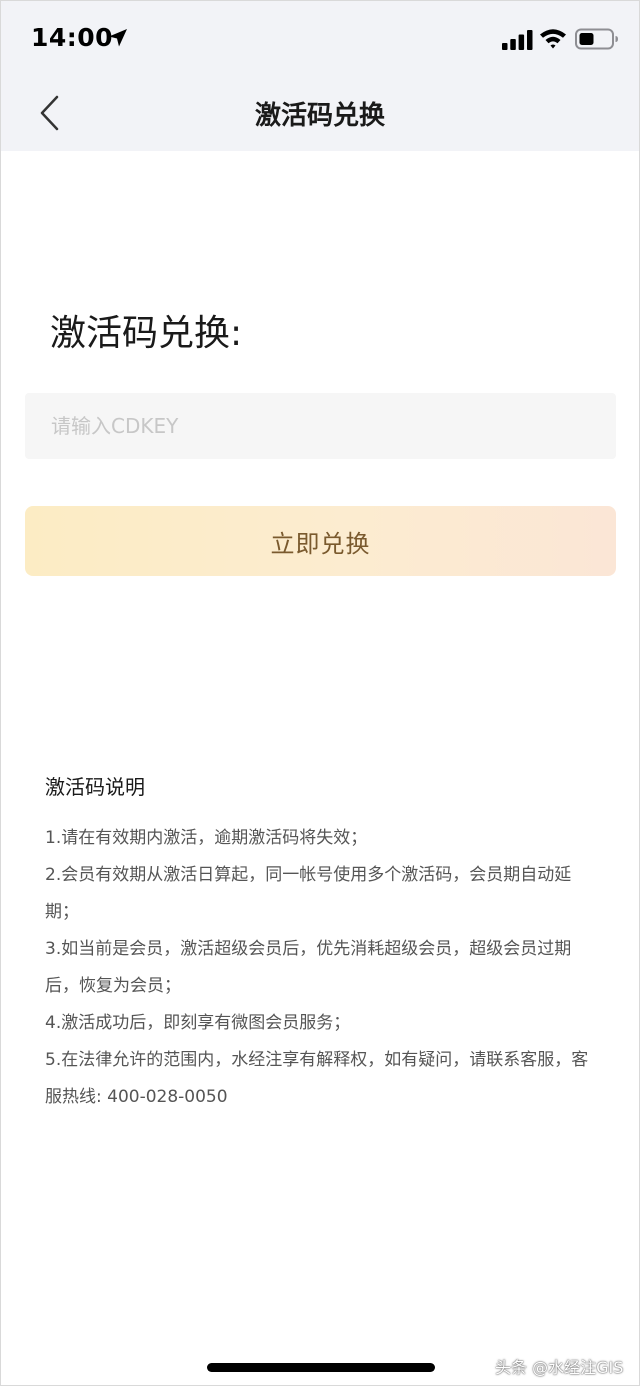 The width and height of the screenshot is (640, 1386). What do you see at coordinates (559, 1367) in the screenshot?
I see `watermark: 头条 @水经注GIS` at bounding box center [559, 1367].